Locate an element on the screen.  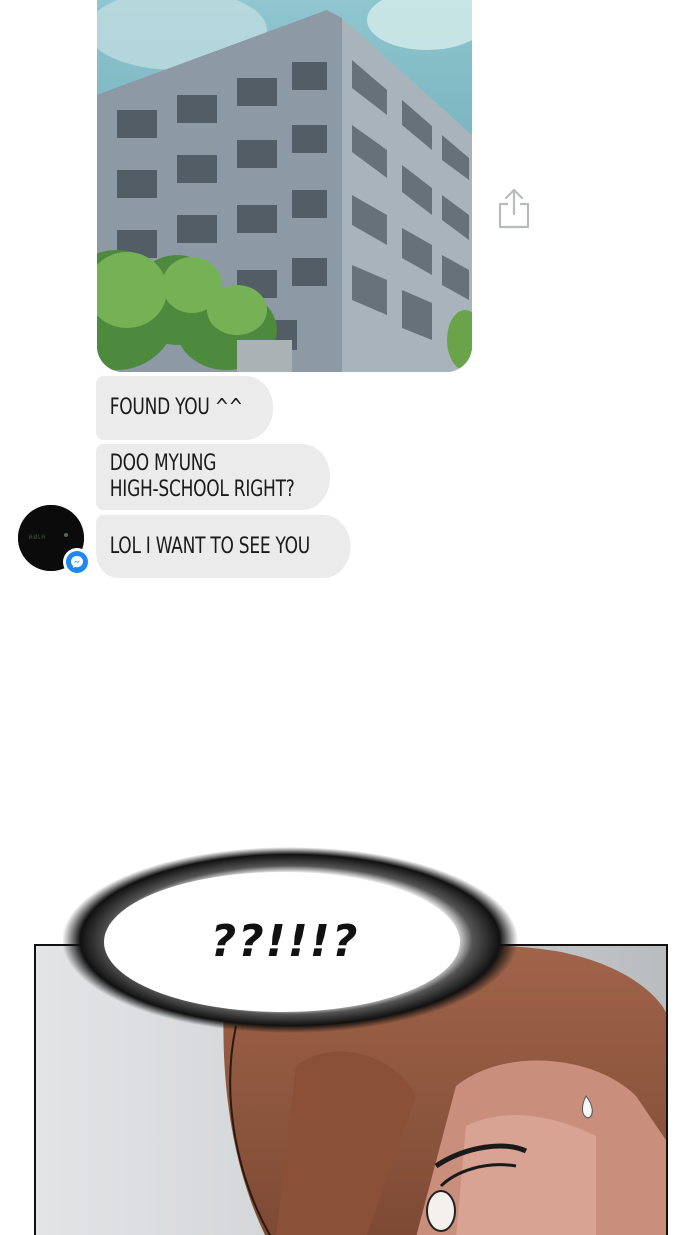
messenger-badge is located at coordinates (77, 562).